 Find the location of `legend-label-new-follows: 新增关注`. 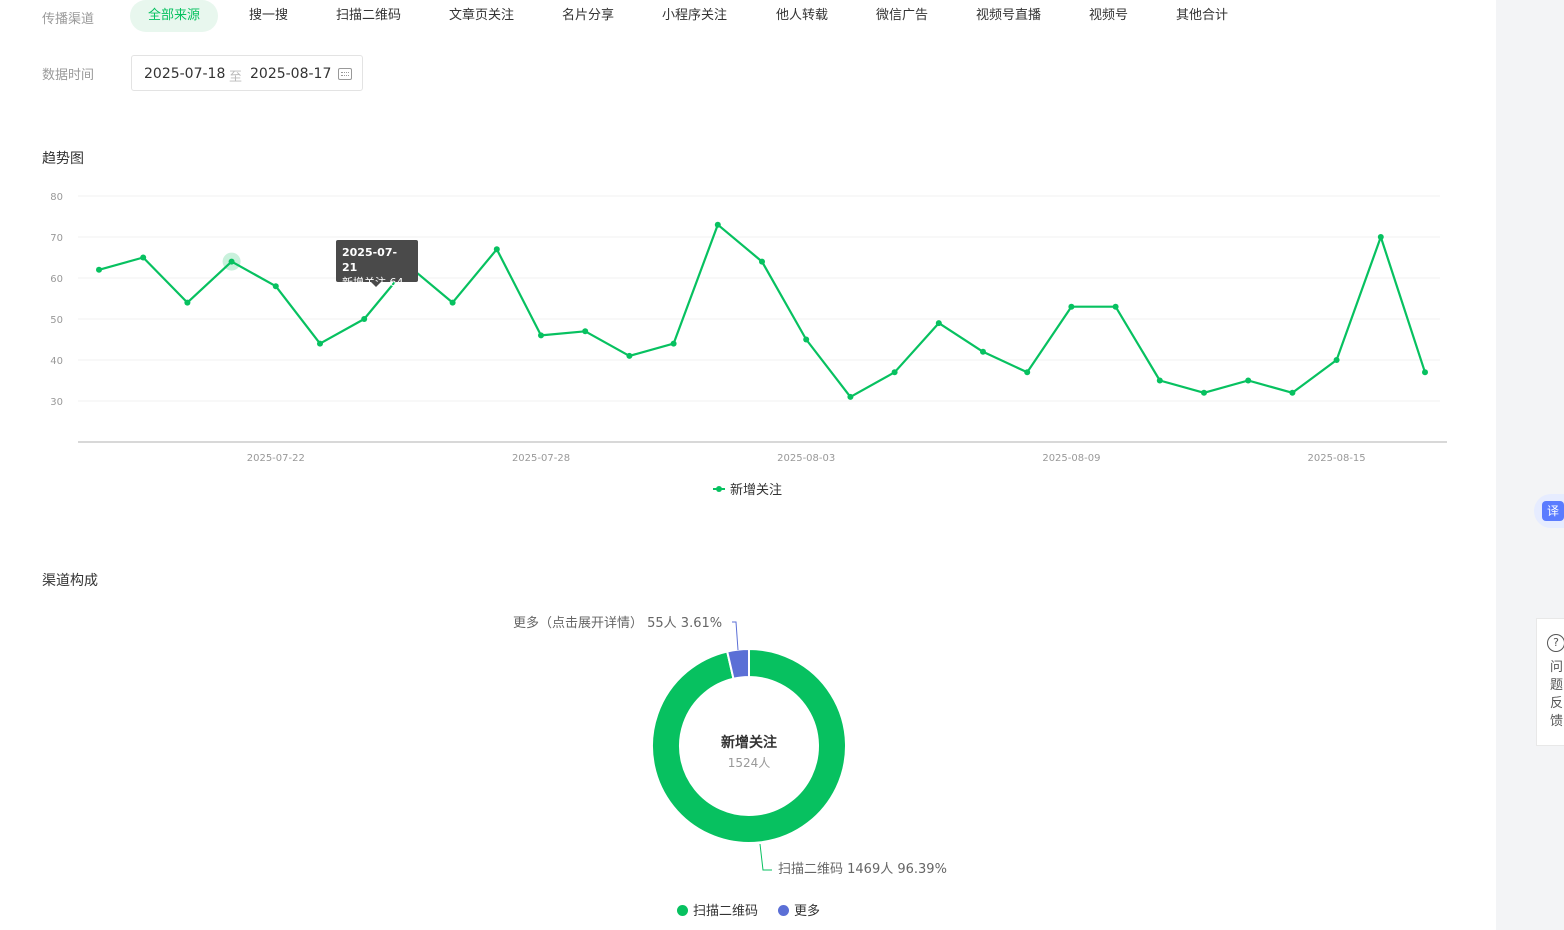

legend-label-new-follows: 新增关注 is located at coordinates (756, 490).